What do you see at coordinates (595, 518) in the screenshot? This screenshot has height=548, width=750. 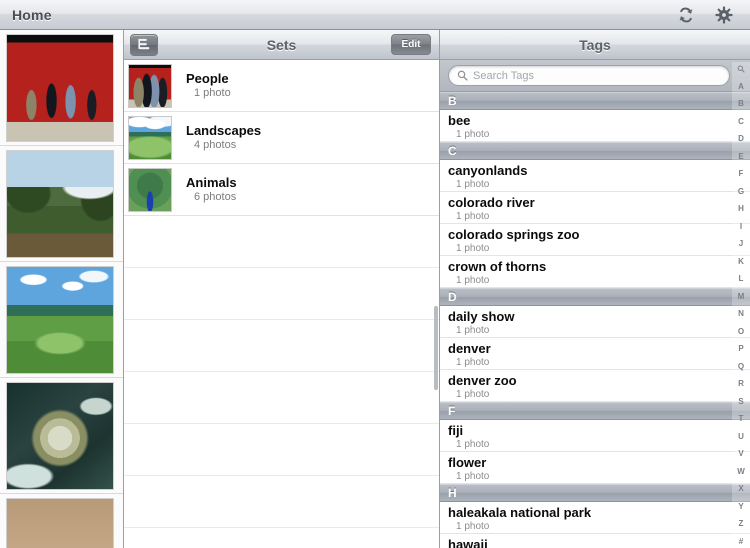 I see `tag-row: haleakala national park 1 photo` at bounding box center [595, 518].